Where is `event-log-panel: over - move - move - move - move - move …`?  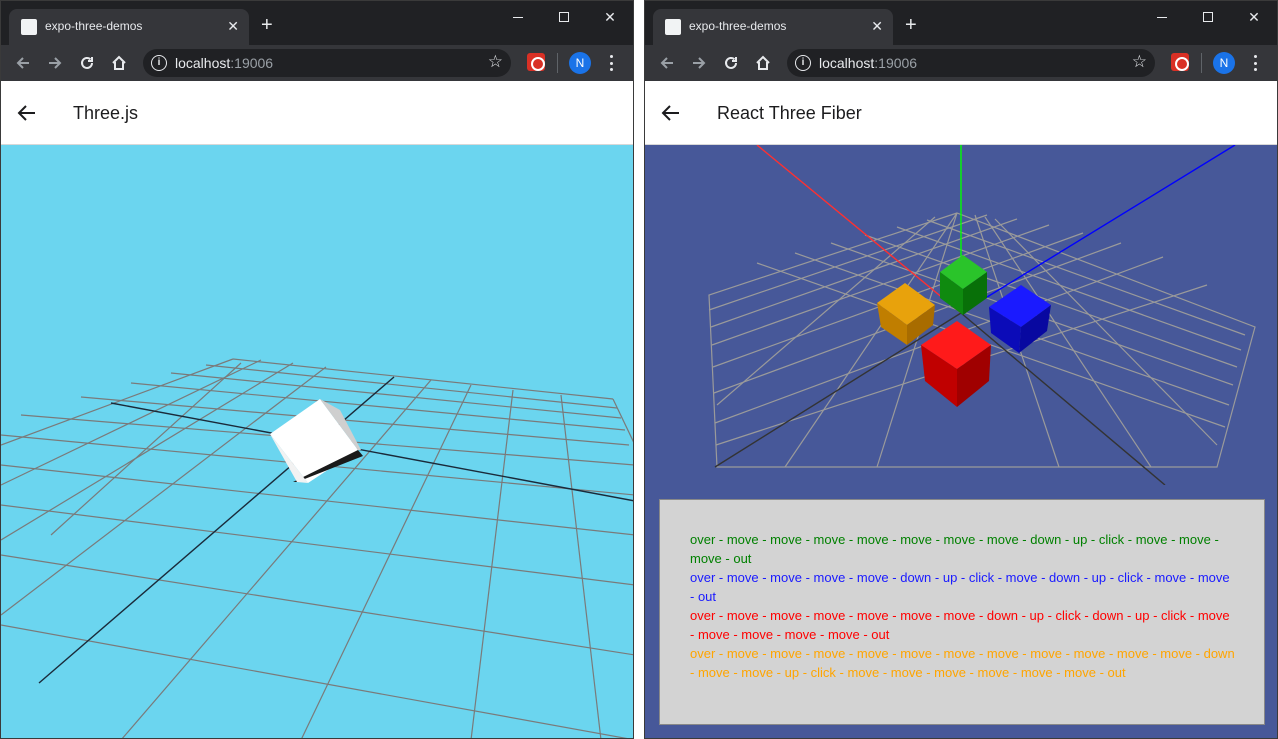 event-log-panel: over - move - move - move - move - move … is located at coordinates (962, 612).